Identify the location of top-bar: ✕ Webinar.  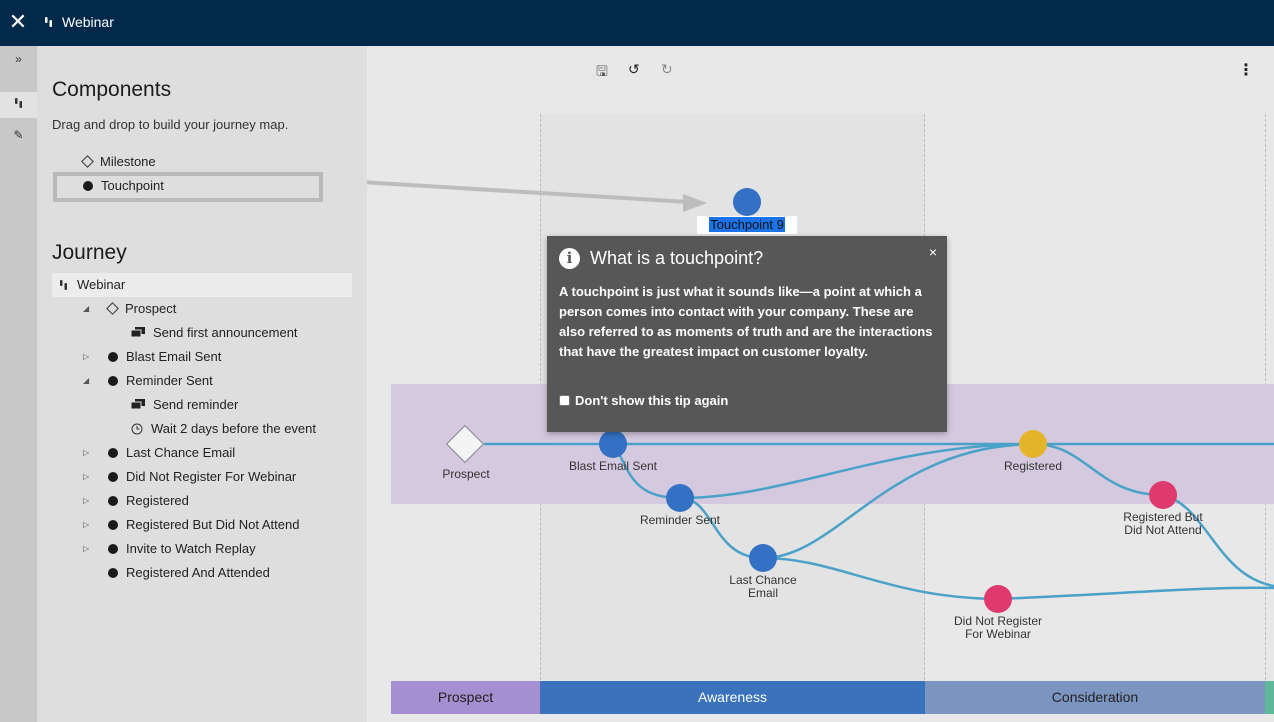
(637, 23).